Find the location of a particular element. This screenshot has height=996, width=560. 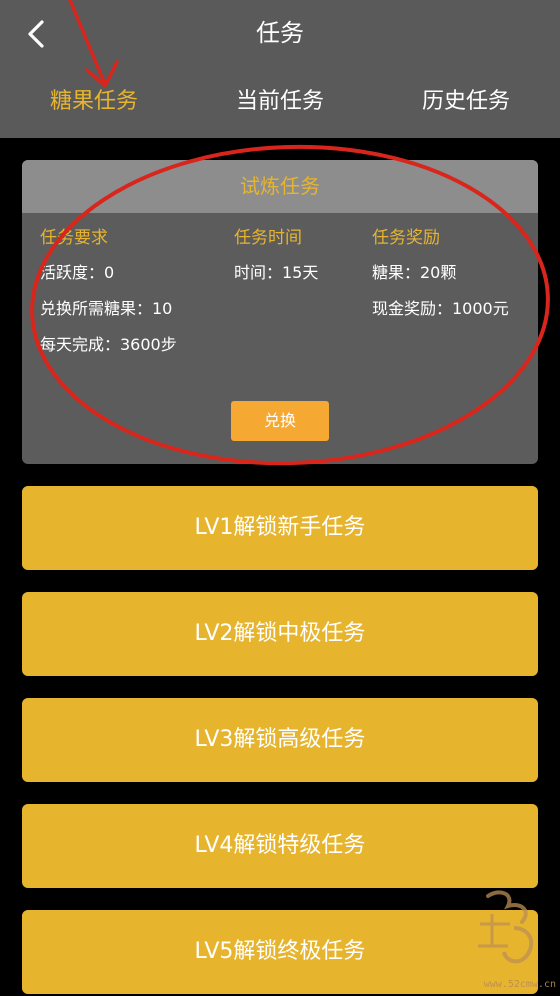

level-3-unlock-button: LV3解锁高级任务 is located at coordinates (280, 740).